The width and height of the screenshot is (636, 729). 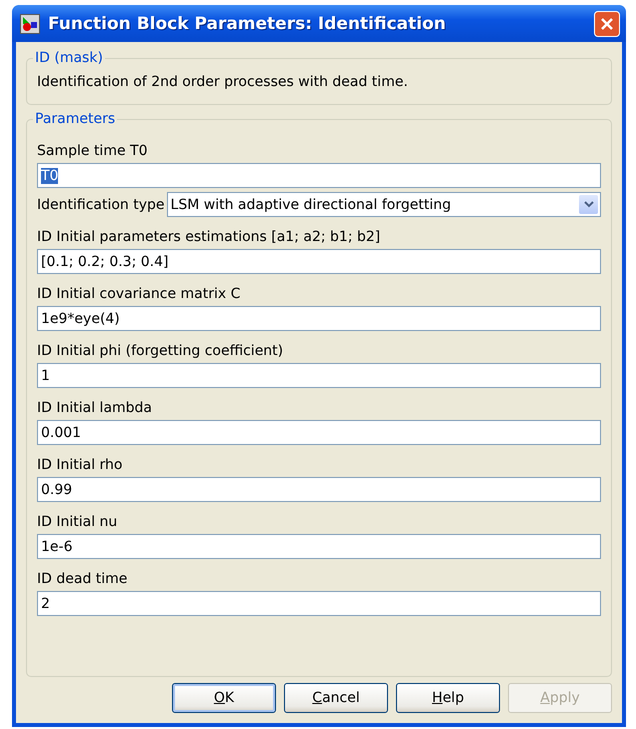 What do you see at coordinates (101, 204) in the screenshot?
I see `field-label: Identification type` at bounding box center [101, 204].